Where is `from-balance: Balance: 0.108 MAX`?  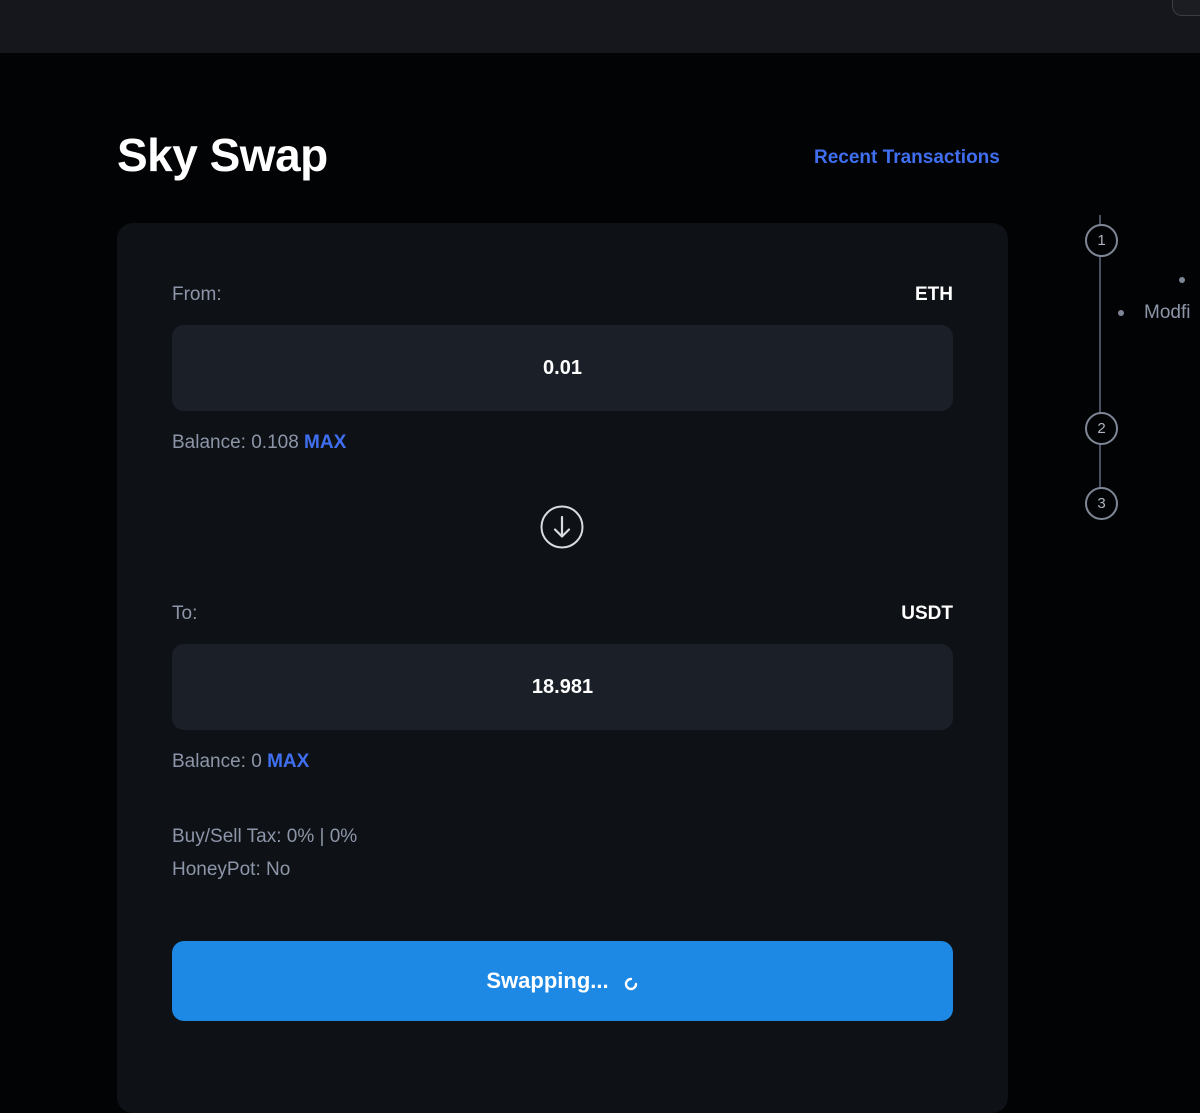 from-balance: Balance: 0.108 MAX is located at coordinates (259, 443).